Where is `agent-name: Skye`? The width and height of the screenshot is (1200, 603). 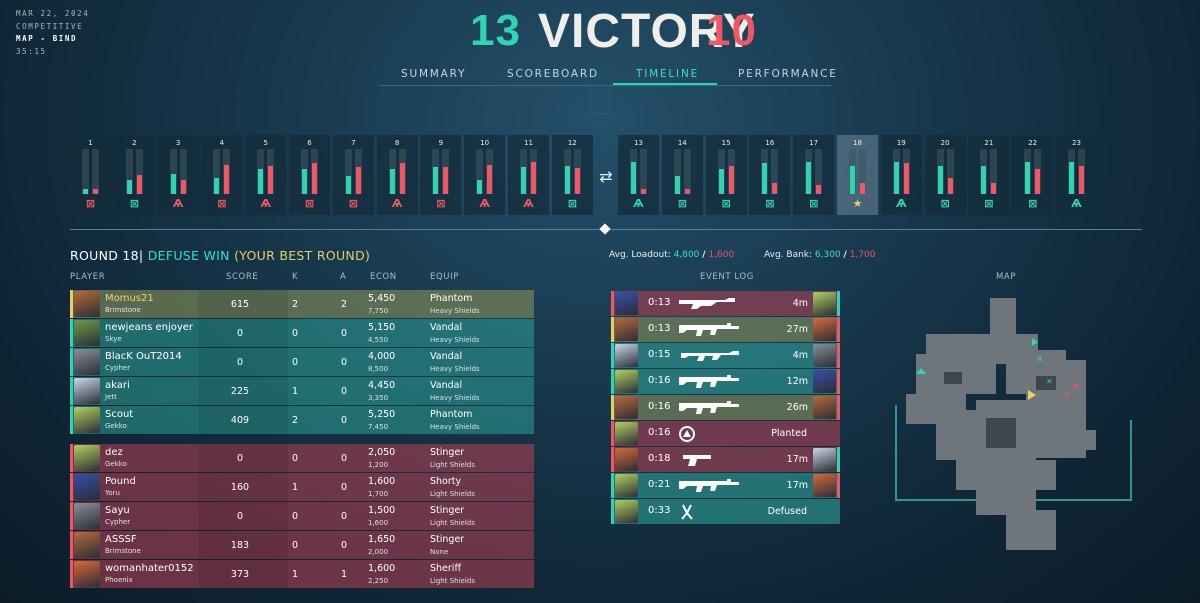 agent-name: Skye is located at coordinates (113, 339).